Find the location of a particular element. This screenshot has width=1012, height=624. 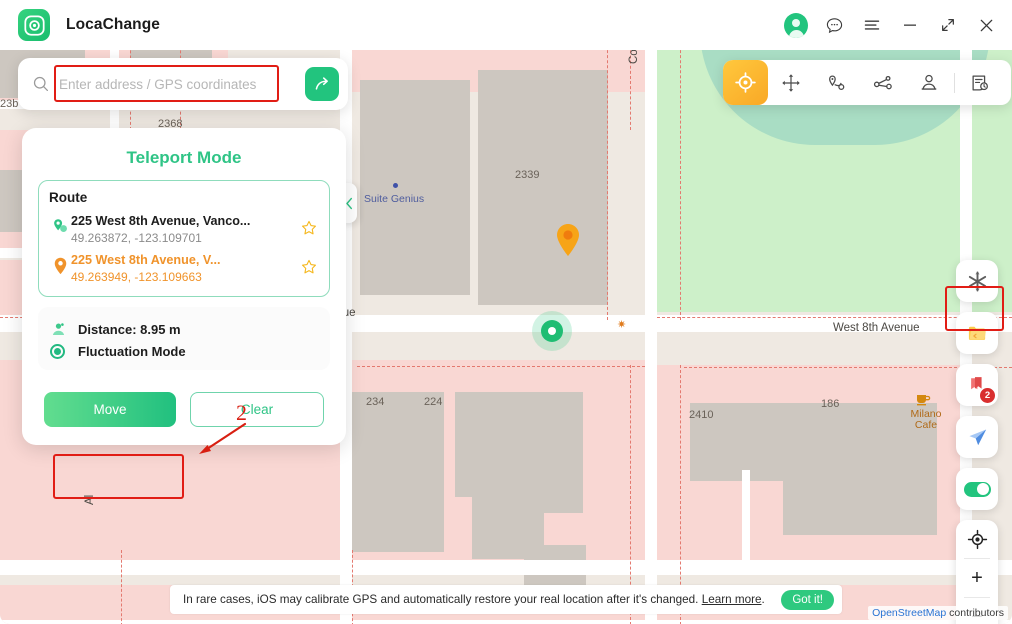

search-bar is located at coordinates (183, 84).